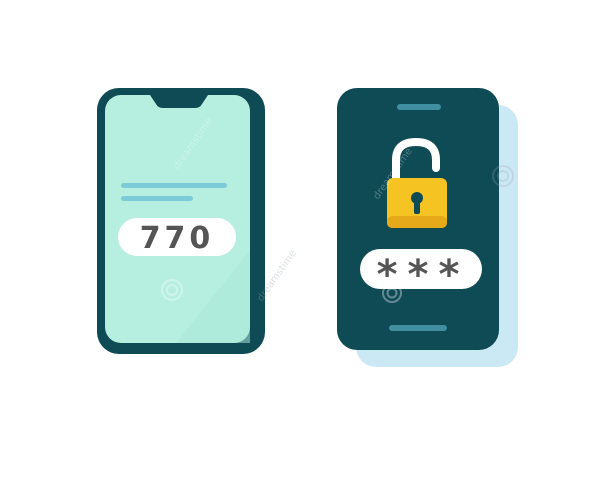 The image size is (600, 480). I want to click on password-mask-text: ***, so click(423, 275).